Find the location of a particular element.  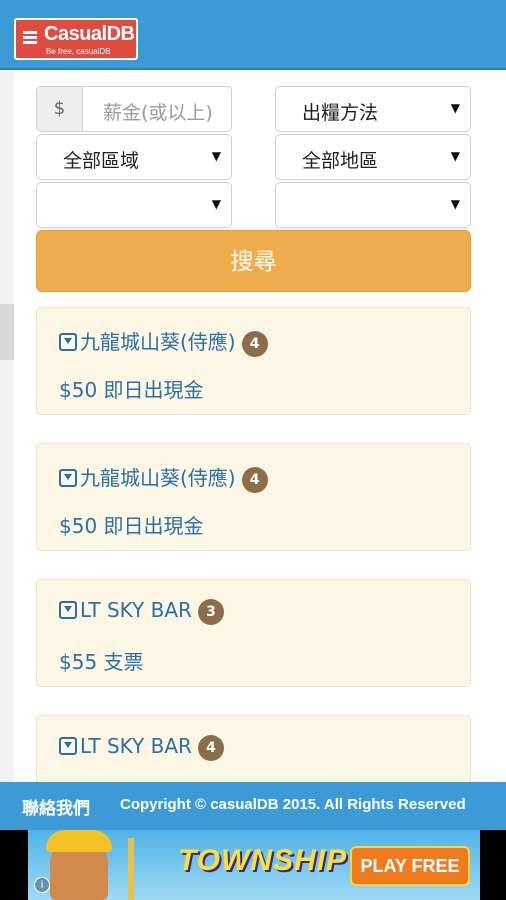

pay-method-select: 出糧方法 ▼ is located at coordinates (373, 109).